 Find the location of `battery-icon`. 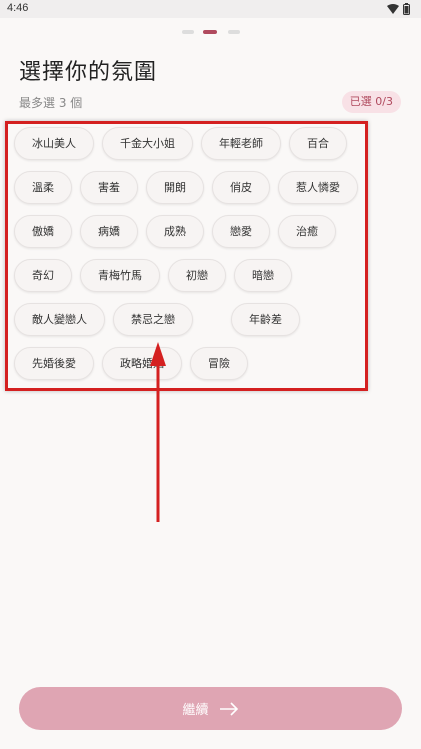

battery-icon is located at coordinates (406, 9).